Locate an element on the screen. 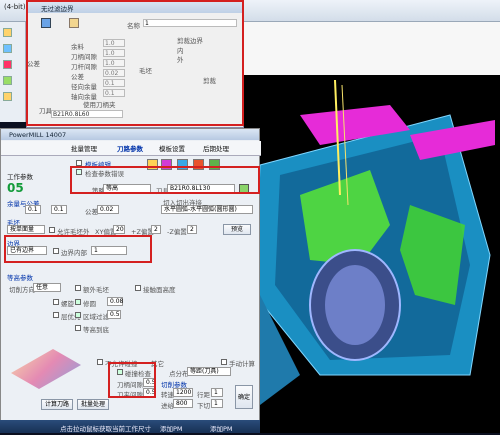  allowance-check is located at coordinates (52, 230).